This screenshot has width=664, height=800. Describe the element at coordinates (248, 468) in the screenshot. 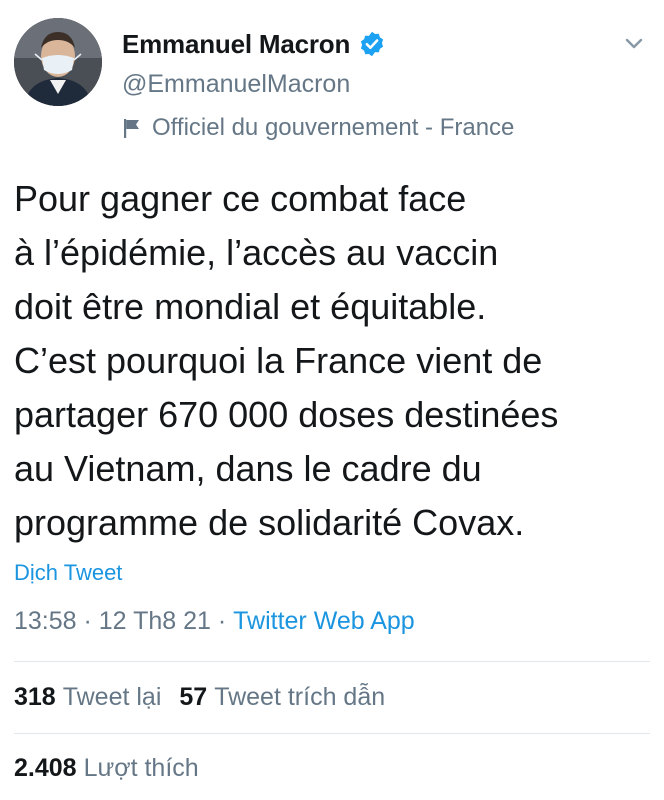

I see `tweet-text-line: au Vietnam, dans le cadre du` at that location.